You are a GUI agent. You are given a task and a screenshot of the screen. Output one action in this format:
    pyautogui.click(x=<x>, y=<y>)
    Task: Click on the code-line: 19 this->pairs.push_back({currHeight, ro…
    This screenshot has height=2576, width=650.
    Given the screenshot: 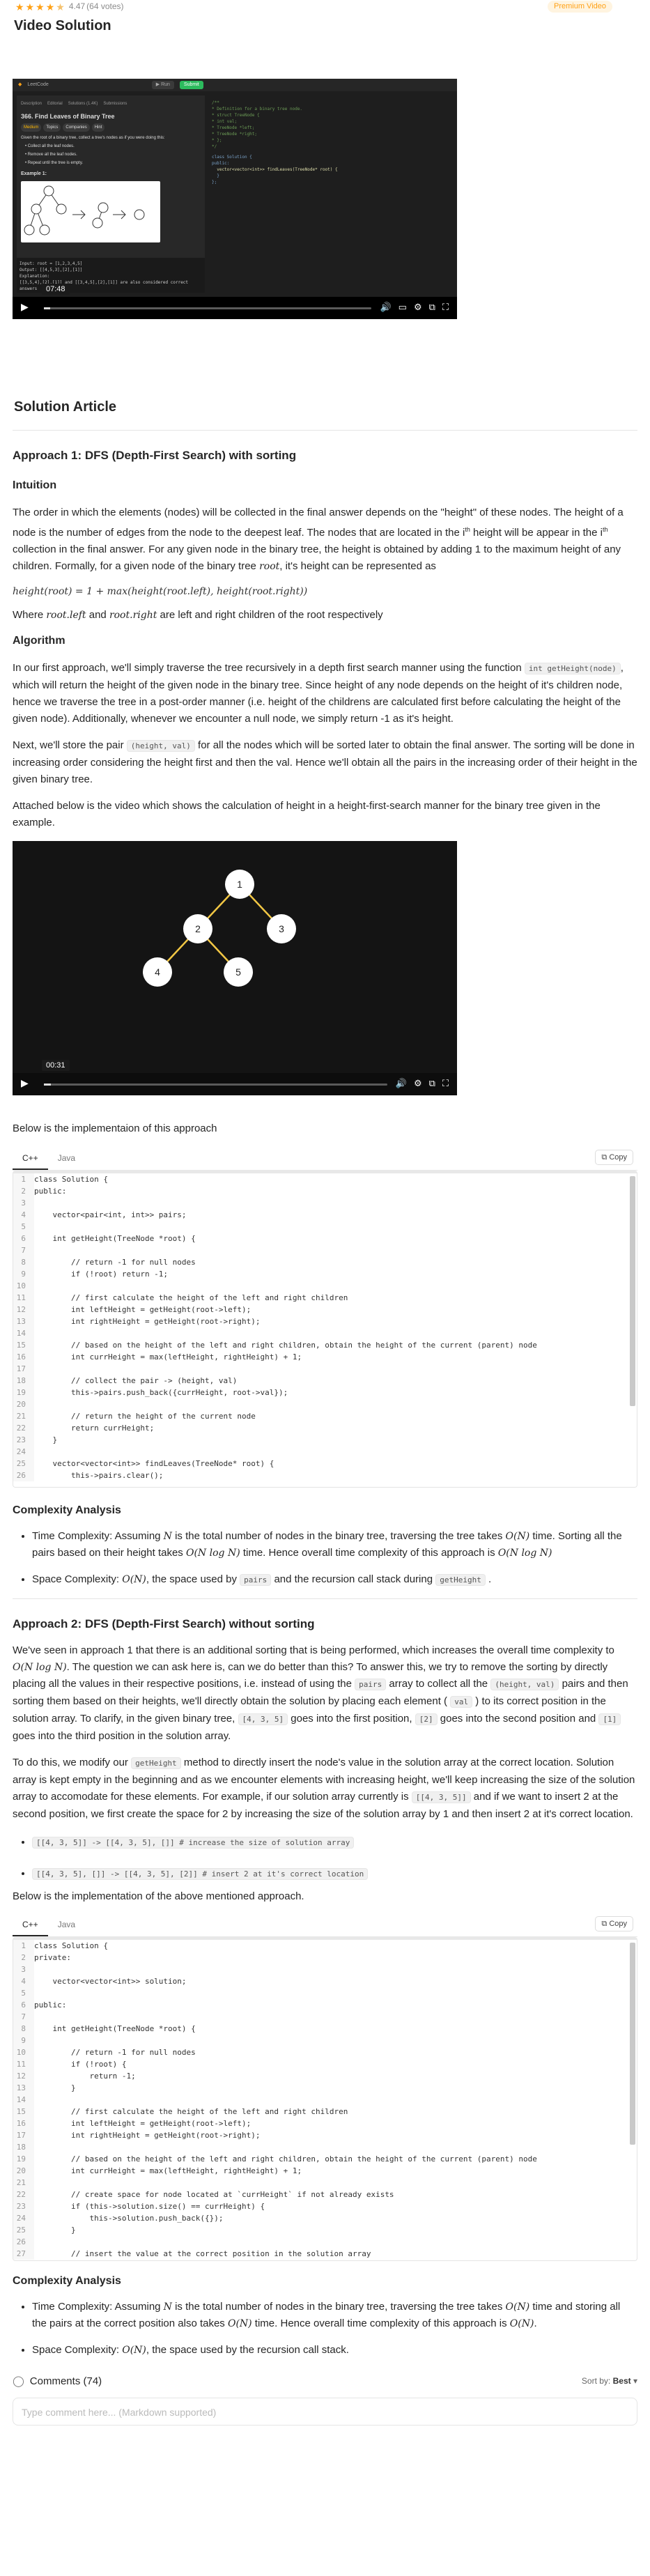 What is the action you would take?
    pyautogui.click(x=325, y=1392)
    